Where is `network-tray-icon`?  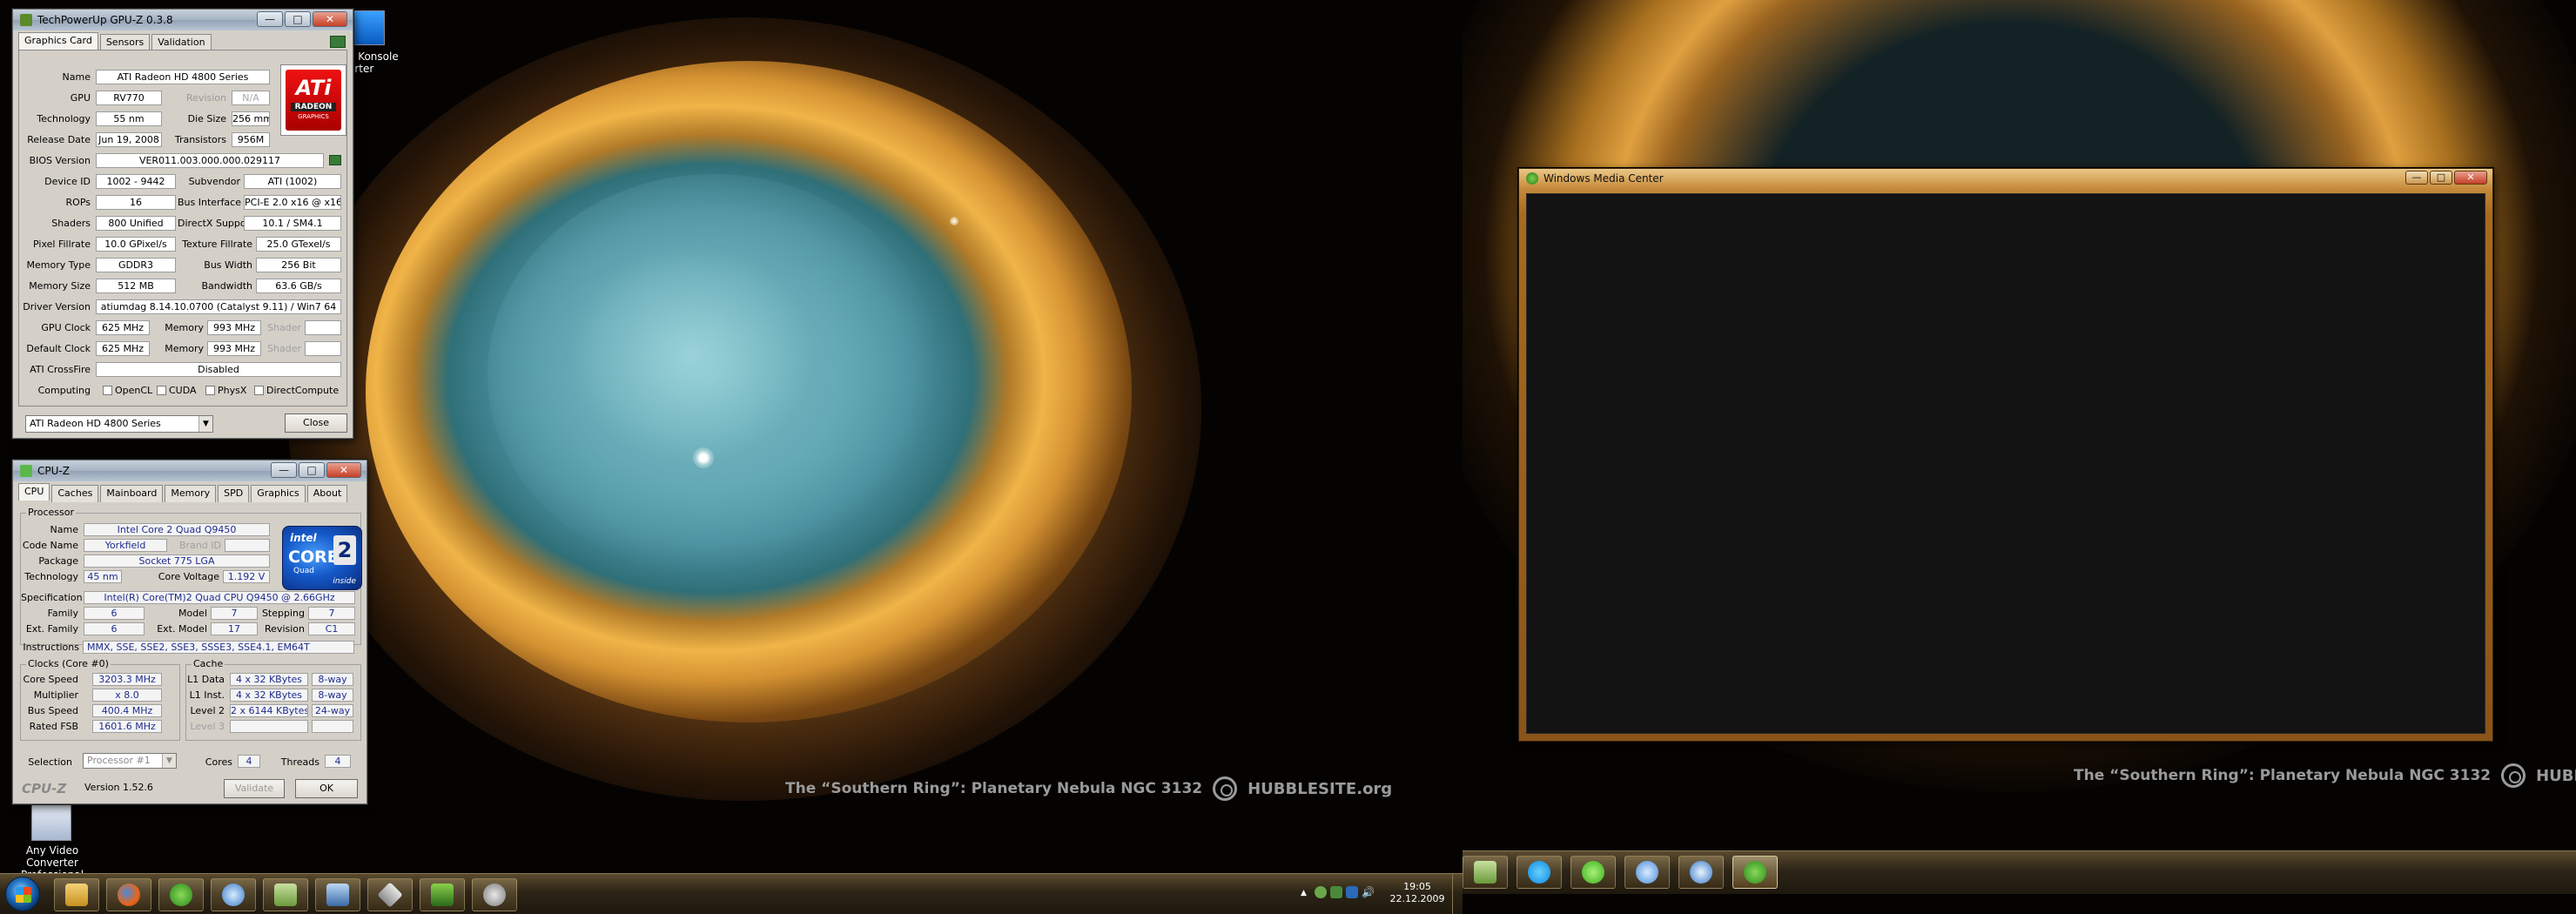 network-tray-icon is located at coordinates (1336, 892).